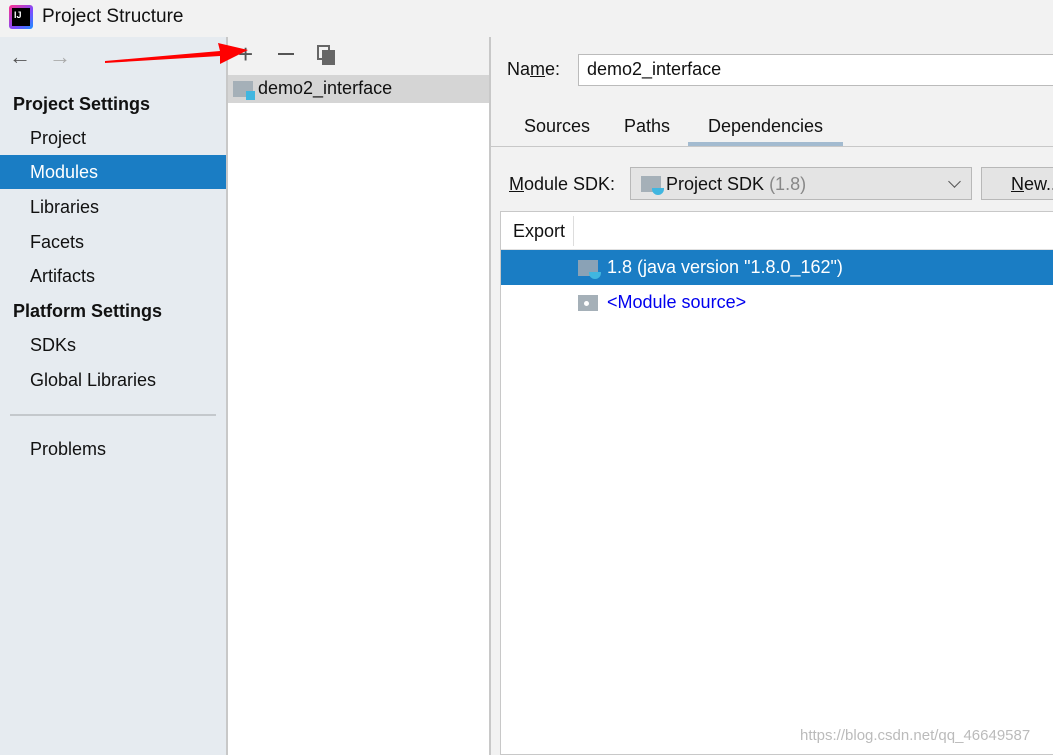  I want to click on sdk-value: Project SDK, so click(715, 184).